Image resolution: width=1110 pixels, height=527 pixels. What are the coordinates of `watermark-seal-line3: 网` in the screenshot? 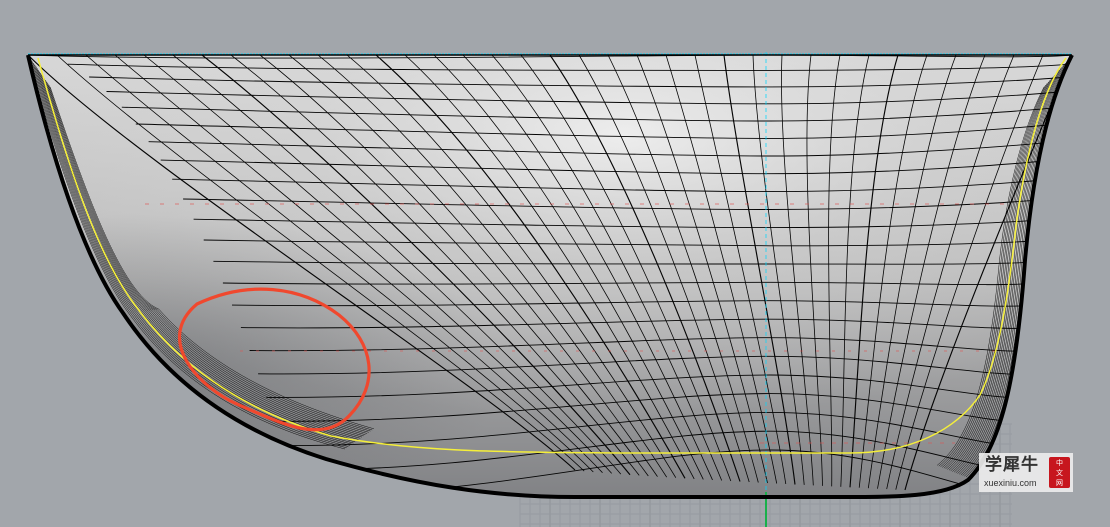 It's located at (1059, 483).